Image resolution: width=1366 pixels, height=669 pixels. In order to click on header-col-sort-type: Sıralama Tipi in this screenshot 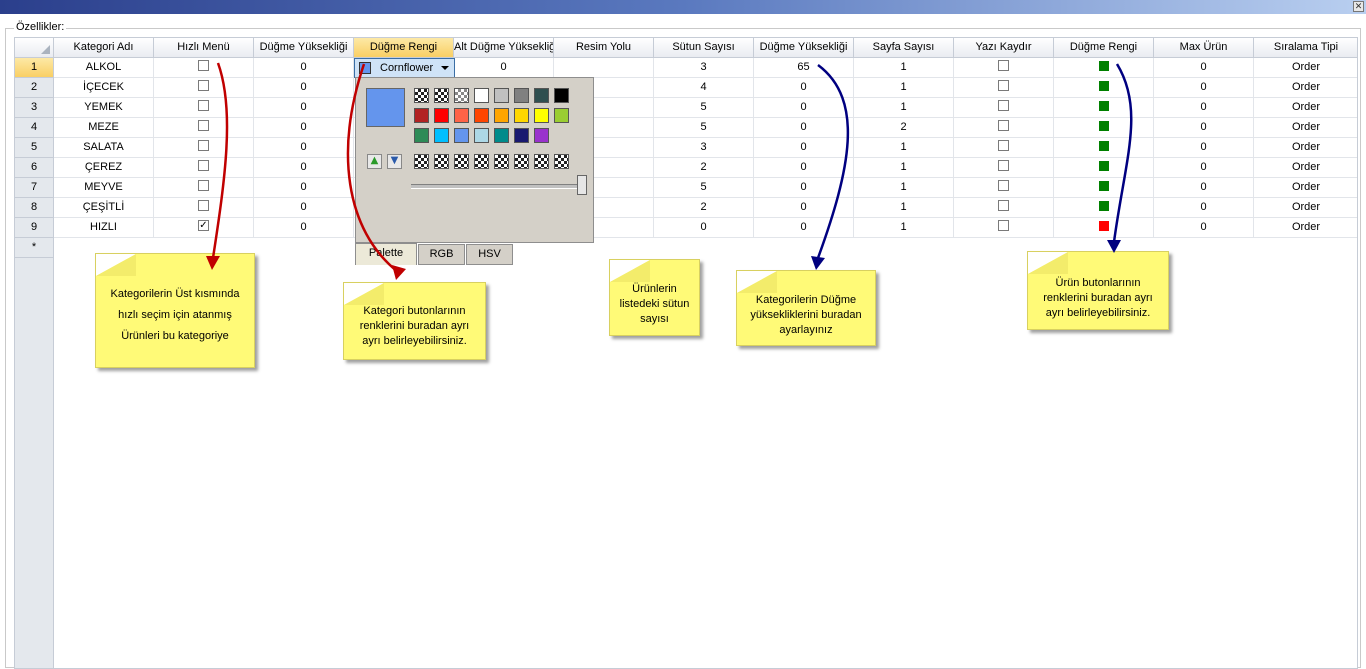, I will do `click(1305, 48)`.